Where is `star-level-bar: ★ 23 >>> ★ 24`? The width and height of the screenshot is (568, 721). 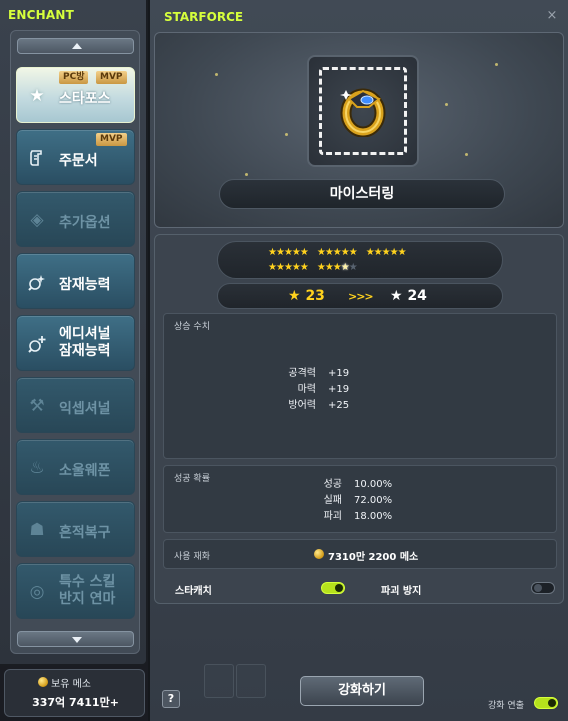 star-level-bar: ★ 23 >>> ★ 24 is located at coordinates (360, 296).